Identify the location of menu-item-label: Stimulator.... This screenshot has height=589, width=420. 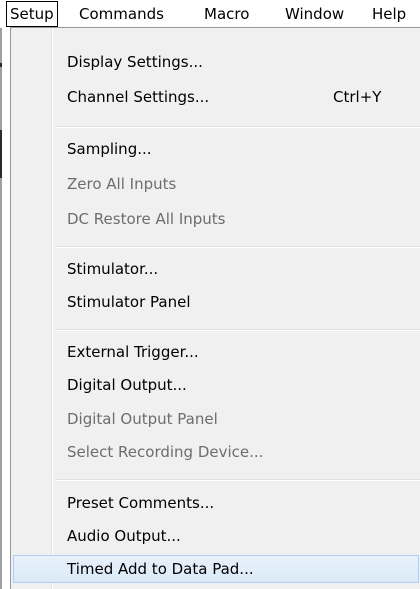
(113, 269).